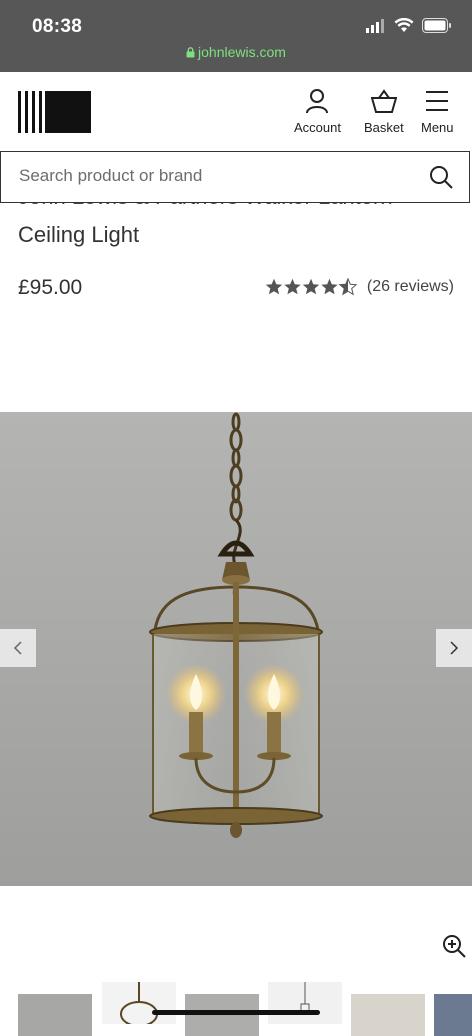 The image size is (472, 1036). I want to click on account-button: Account, so click(317, 111).